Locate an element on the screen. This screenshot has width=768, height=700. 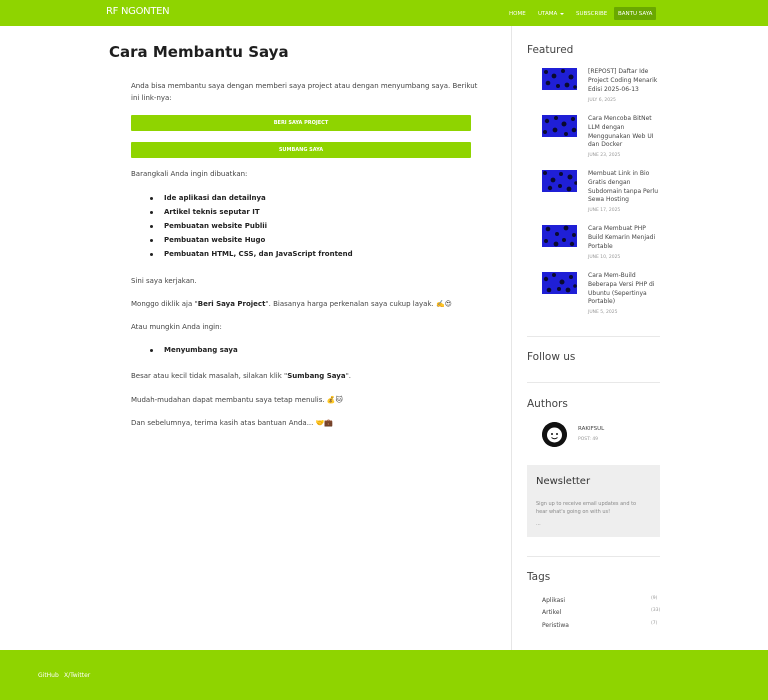
footer-github-link: GitHub is located at coordinates (48, 675).